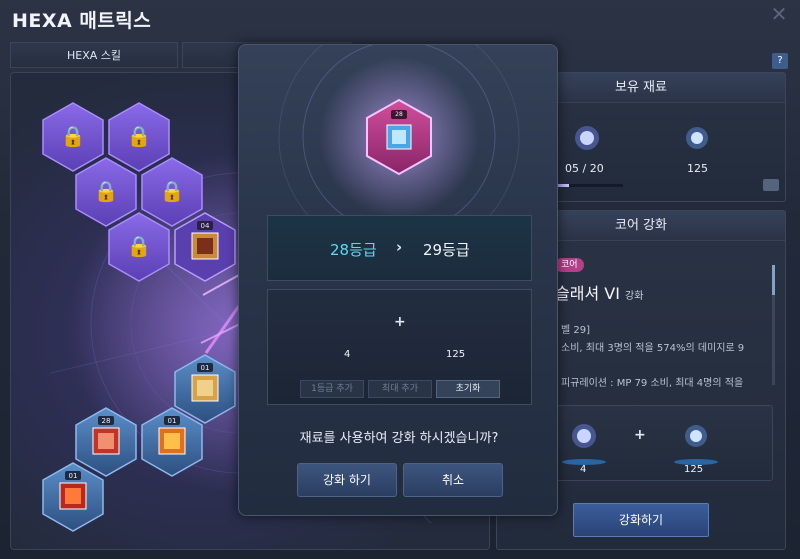 The image size is (800, 559). I want to click on core-tag: 코어, so click(569, 265).